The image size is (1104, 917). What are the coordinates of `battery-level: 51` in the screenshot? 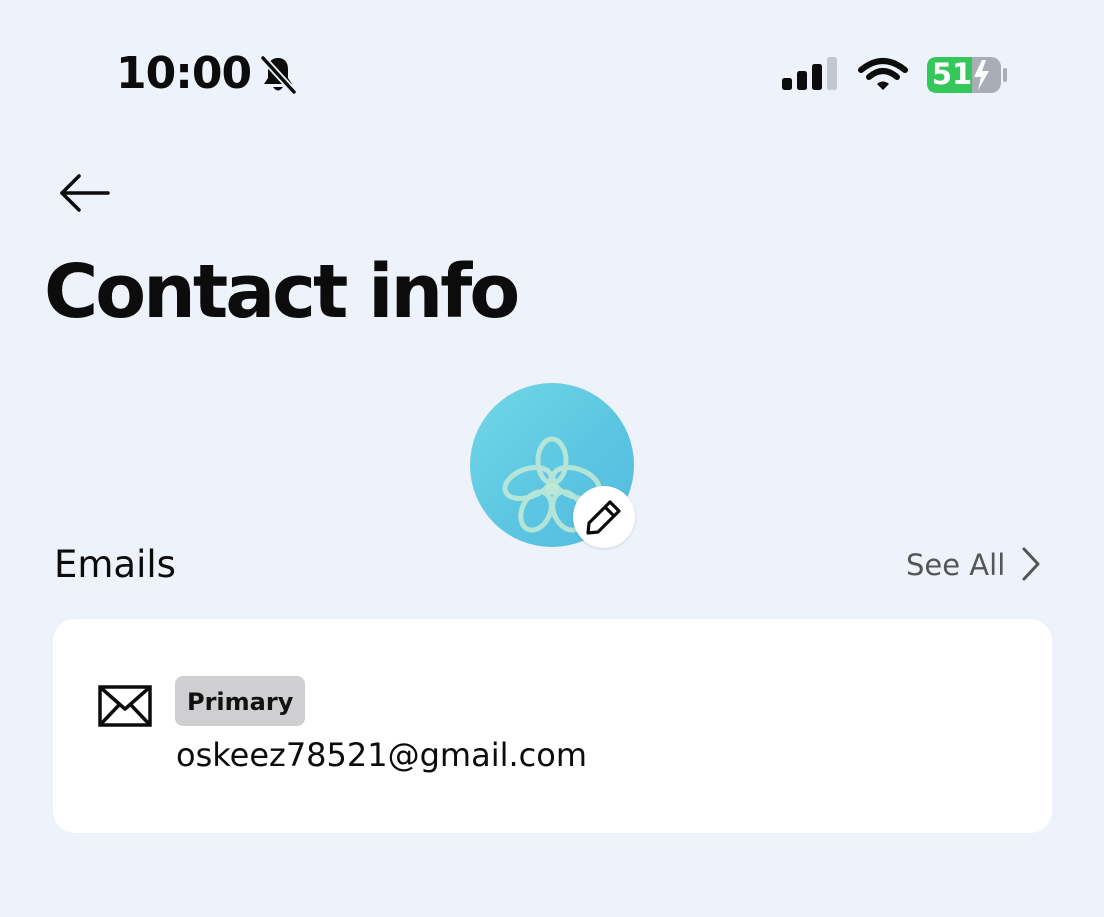 It's located at (952, 74).